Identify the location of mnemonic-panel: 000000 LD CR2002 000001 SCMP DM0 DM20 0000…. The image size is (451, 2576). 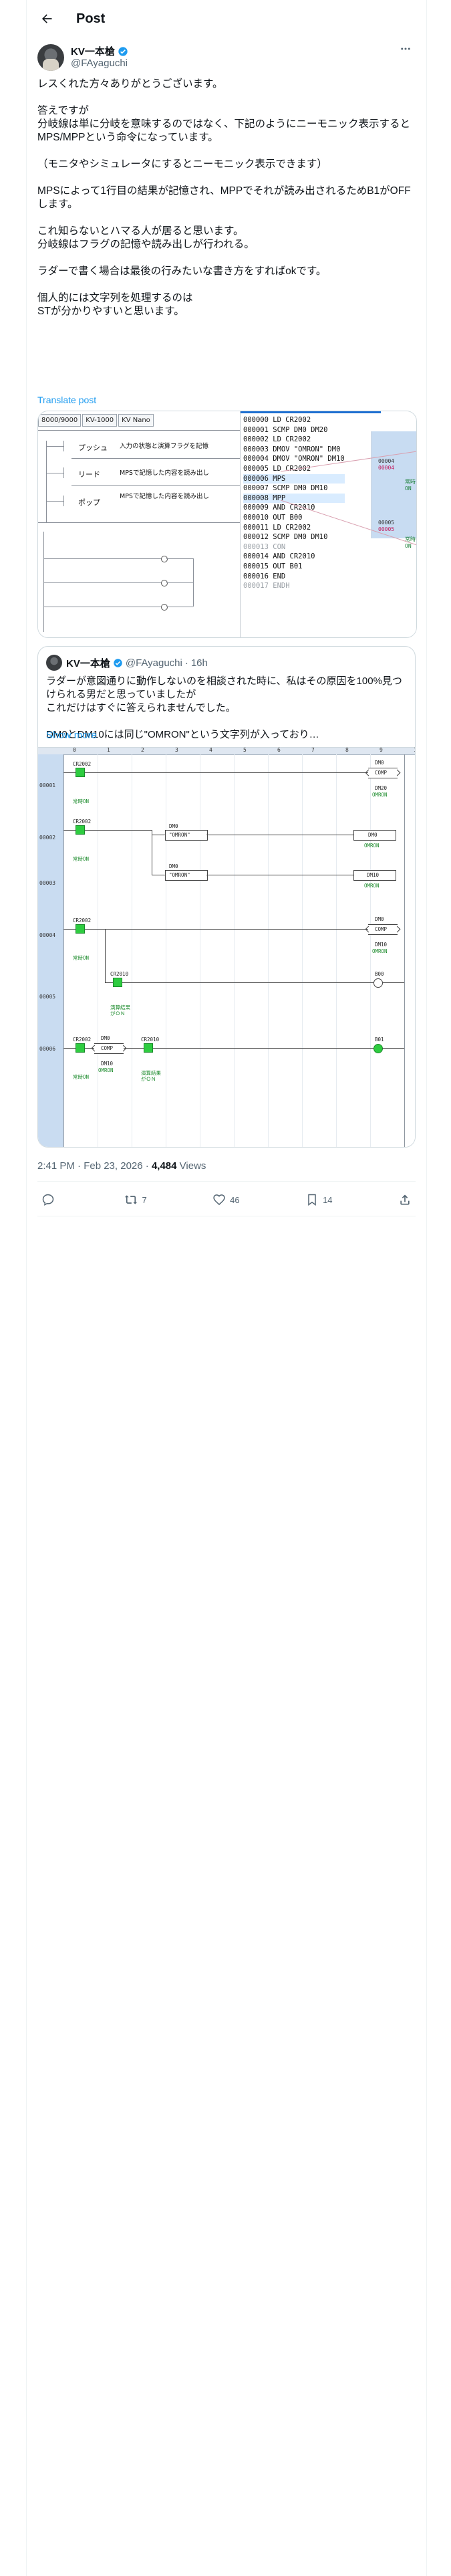
(328, 524).